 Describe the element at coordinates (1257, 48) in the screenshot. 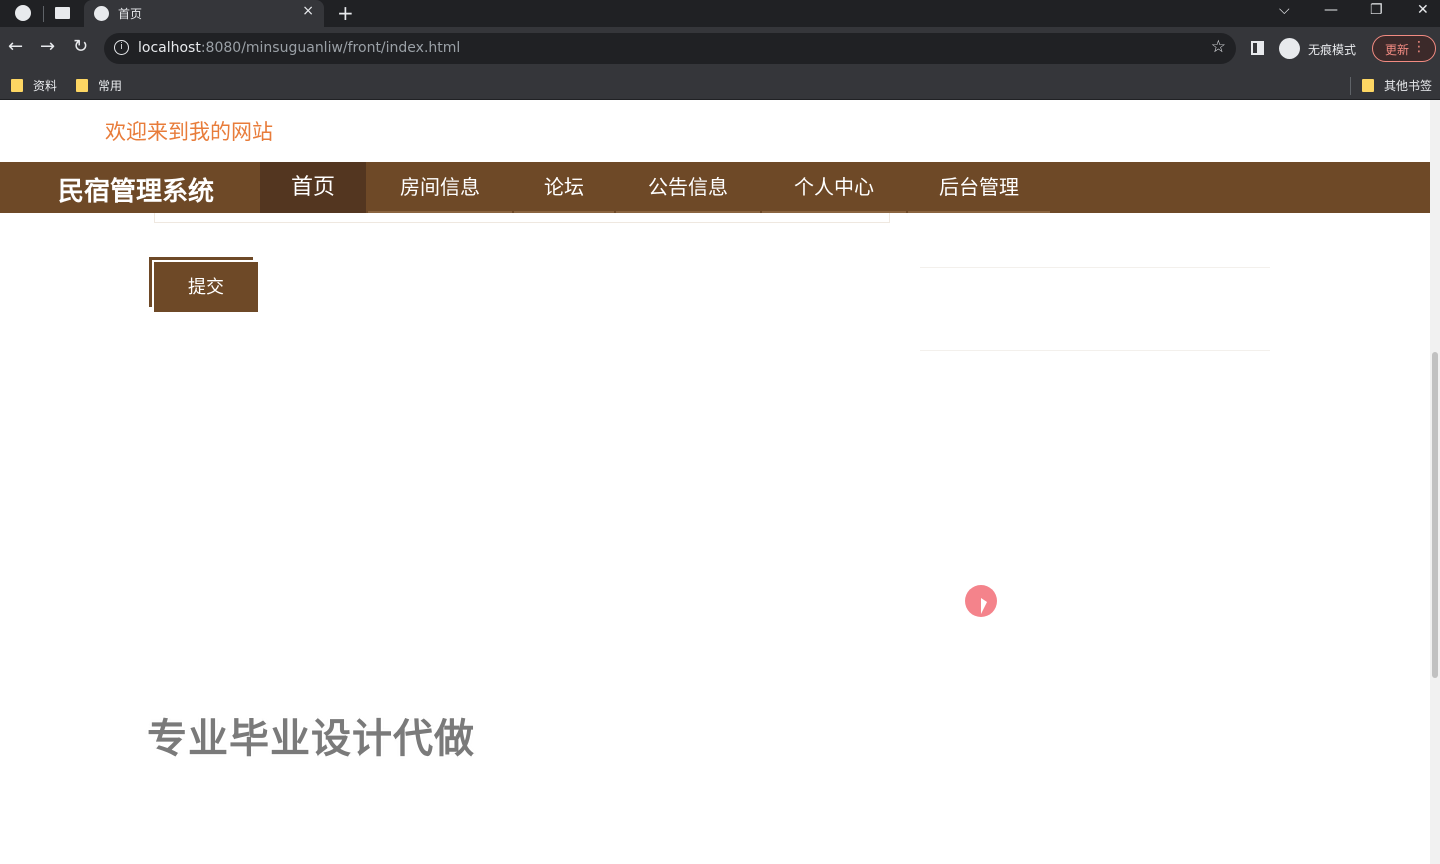

I see `side-panel-icon` at that location.